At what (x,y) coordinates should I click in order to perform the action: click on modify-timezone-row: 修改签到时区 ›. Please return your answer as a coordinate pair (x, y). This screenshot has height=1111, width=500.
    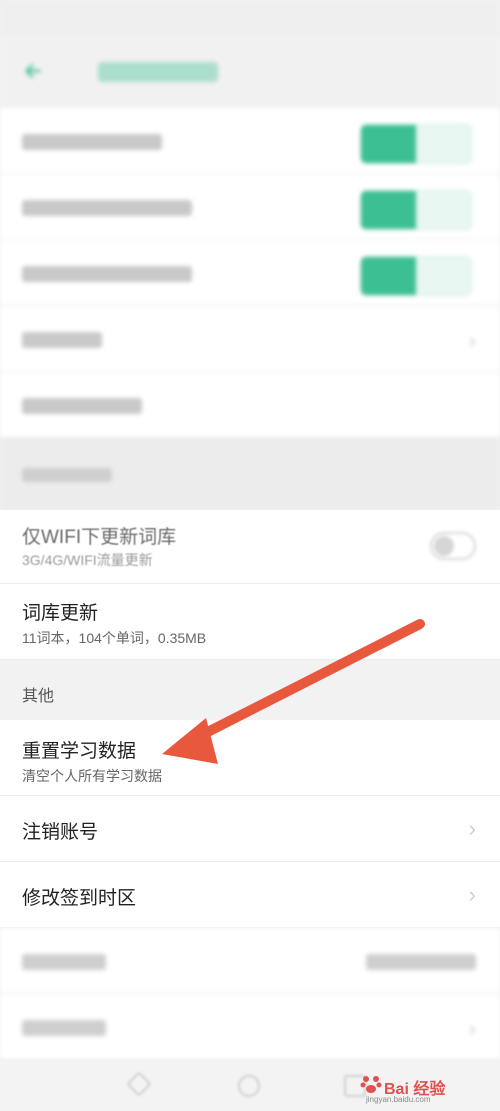
    Looking at the image, I should click on (250, 895).